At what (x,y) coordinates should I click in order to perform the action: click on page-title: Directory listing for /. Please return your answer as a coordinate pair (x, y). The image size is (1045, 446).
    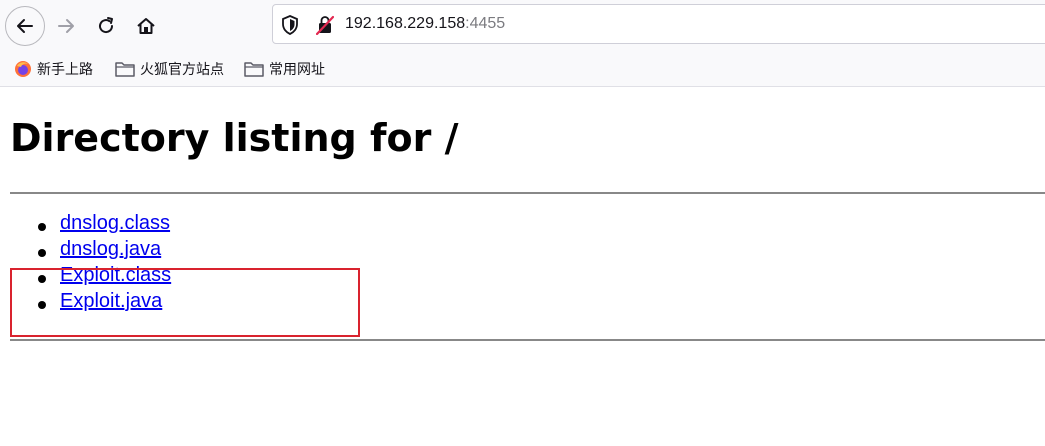
    Looking at the image, I should click on (234, 138).